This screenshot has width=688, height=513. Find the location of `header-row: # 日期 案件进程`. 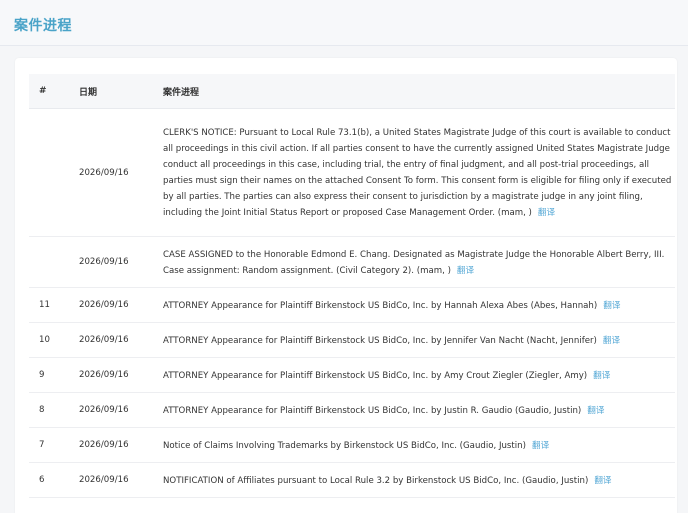

header-row: # 日期 案件进程 is located at coordinates (352, 91).